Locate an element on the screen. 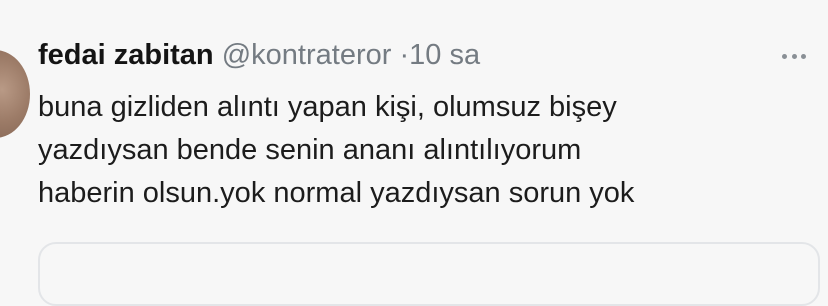  display-name: fedai zabitan is located at coordinates (126, 55).